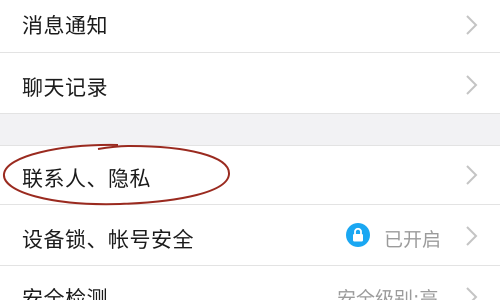  What do you see at coordinates (86, 179) in the screenshot?
I see `settings-item-label: 联系人、隐私` at bounding box center [86, 179].